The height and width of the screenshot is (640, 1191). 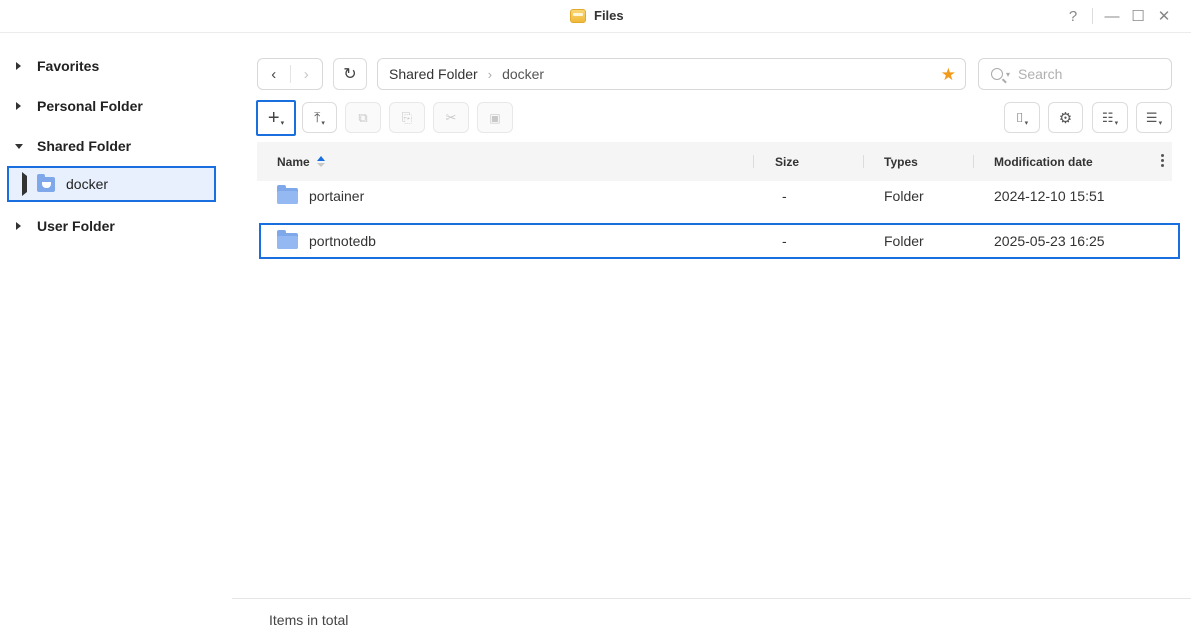 What do you see at coordinates (307, 74) in the screenshot?
I see `forward-button: ›` at bounding box center [307, 74].